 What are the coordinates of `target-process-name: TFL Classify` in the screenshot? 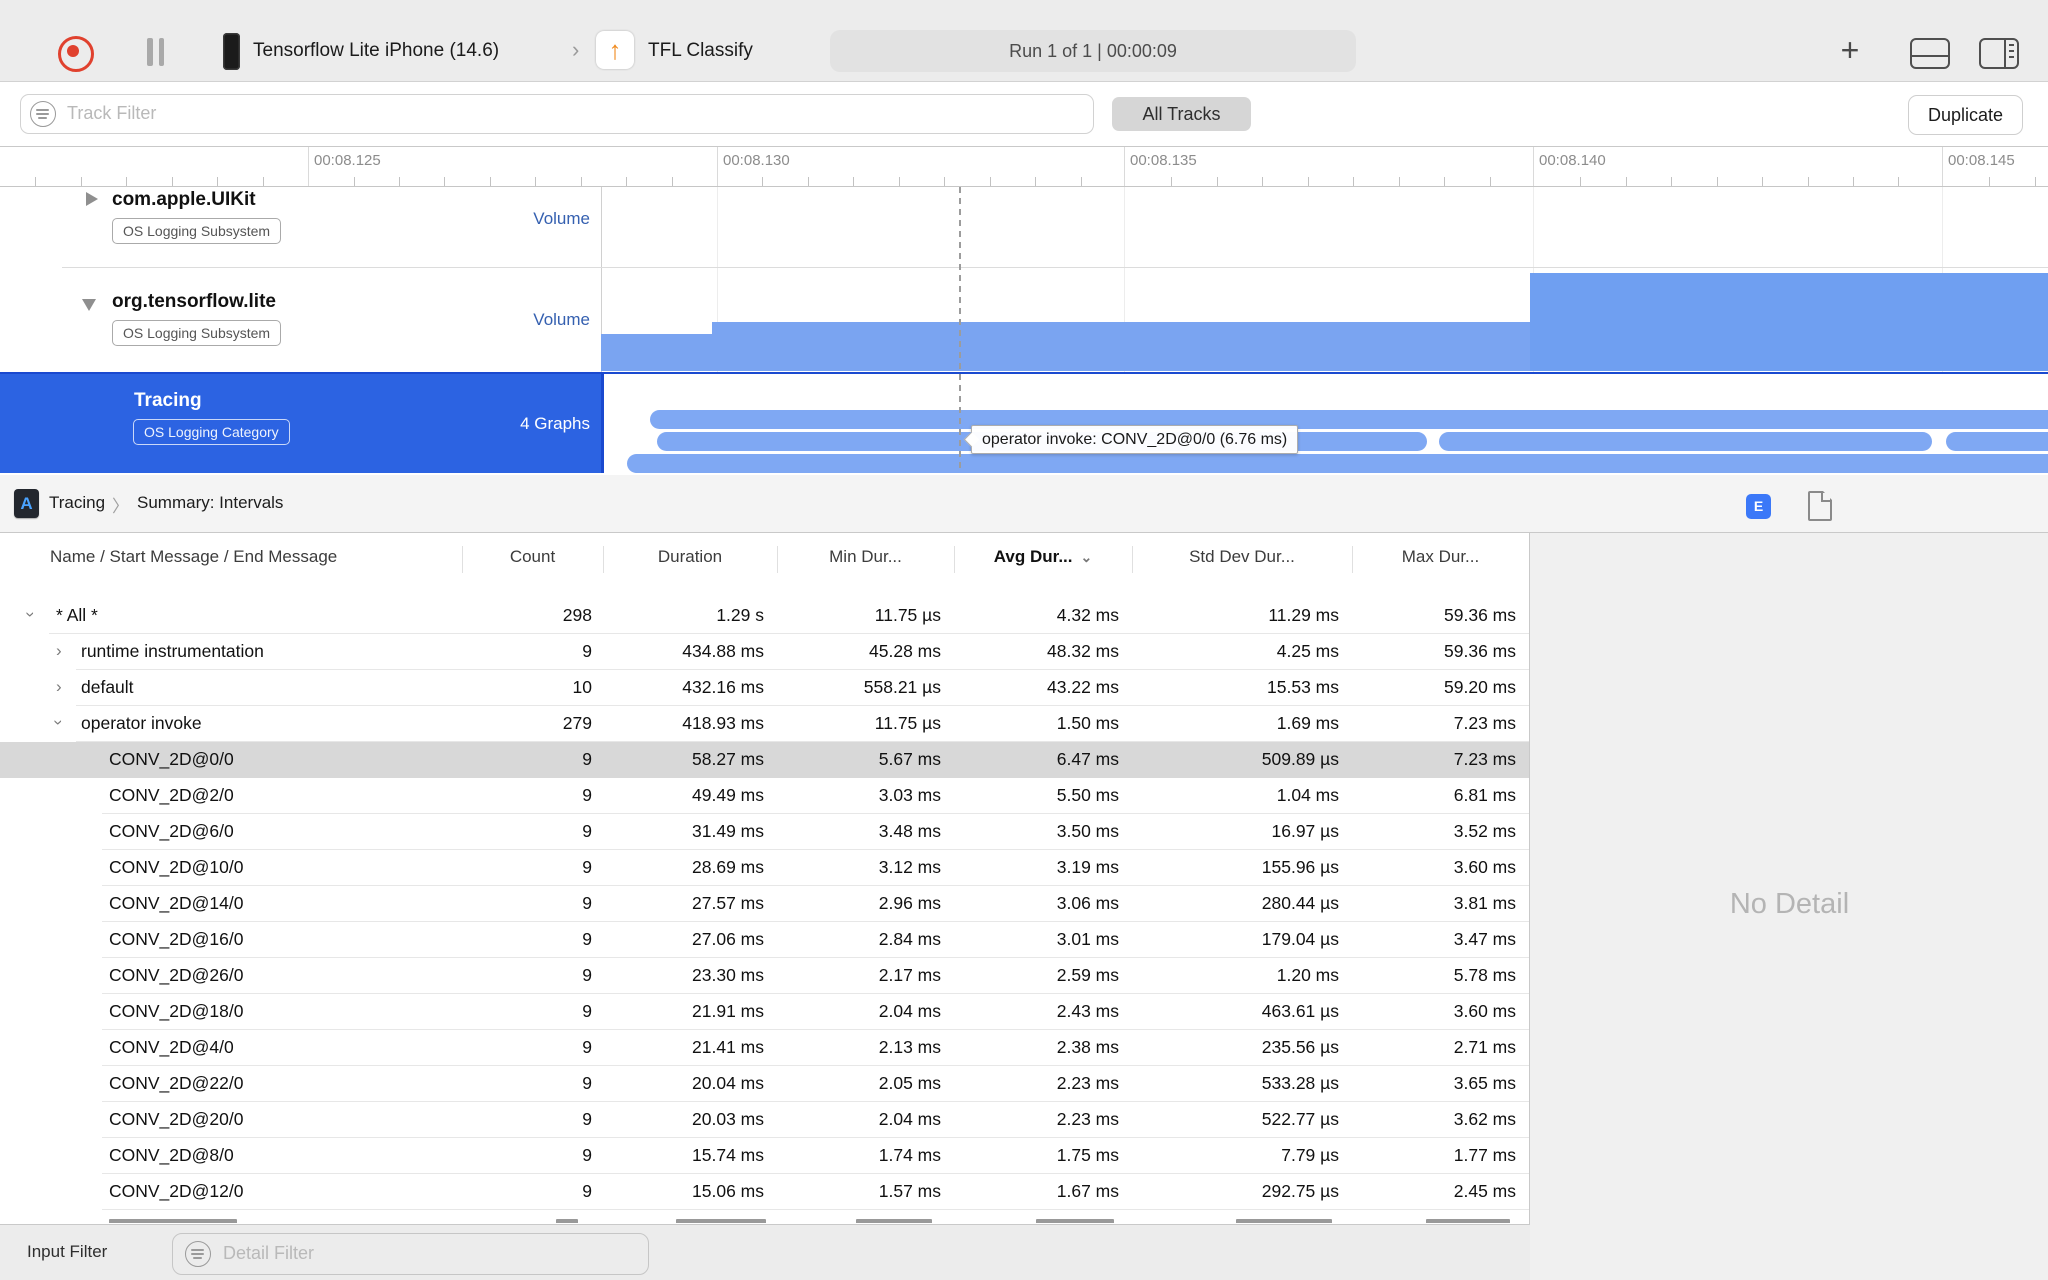 It's located at (700, 51).